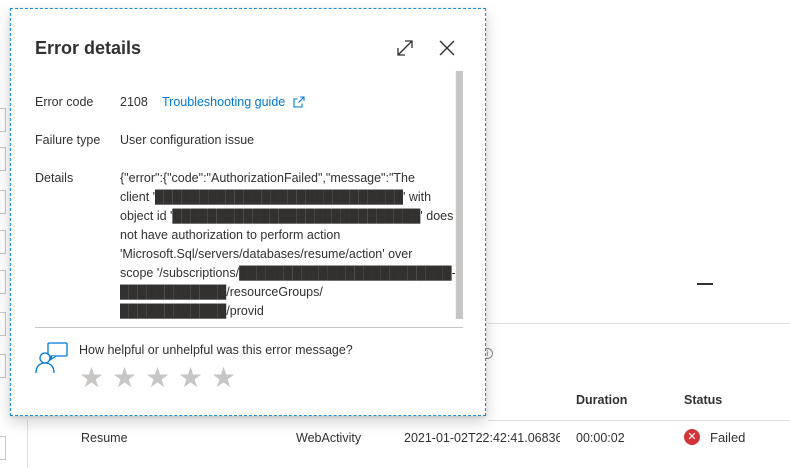 The image size is (790, 468). Describe the element at coordinates (95, 378) in the screenshot. I see `star-1-icon: ★` at that location.